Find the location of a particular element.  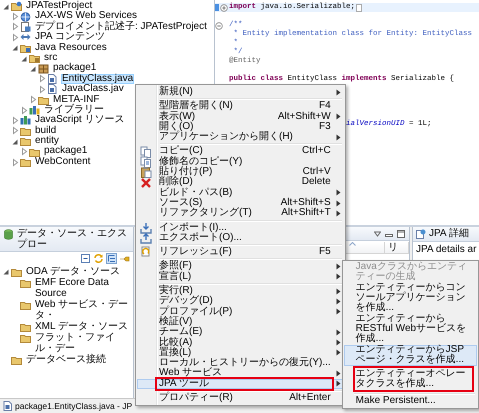

tree-item: JPATestProject is located at coordinates (59, 6).